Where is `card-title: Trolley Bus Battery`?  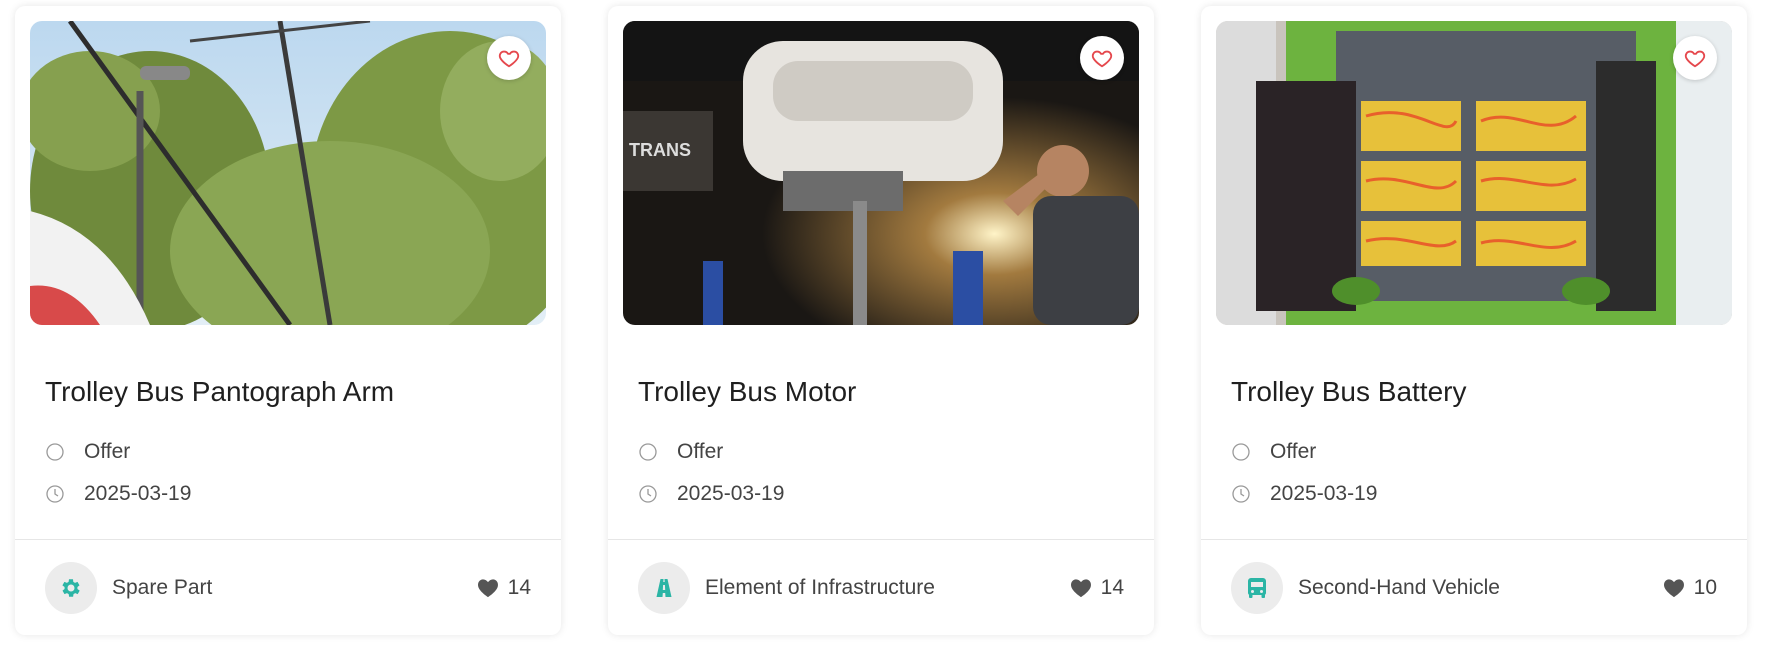
card-title: Trolley Bus Battery is located at coordinates (1348, 392).